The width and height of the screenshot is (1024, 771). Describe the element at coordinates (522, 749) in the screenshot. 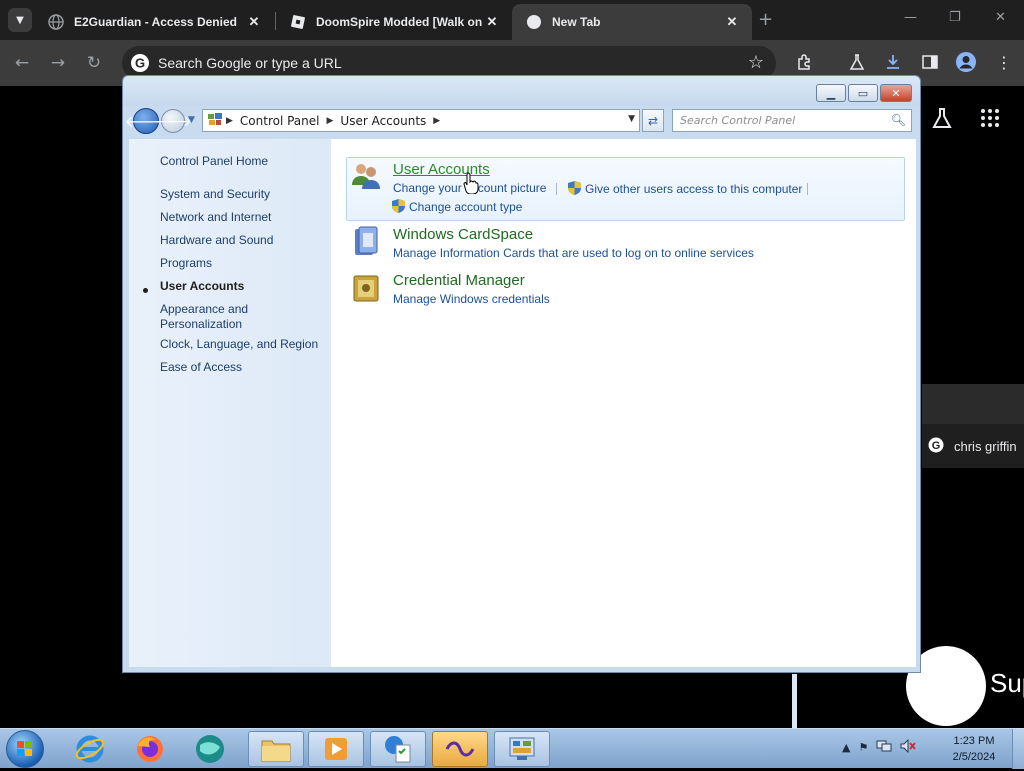

I see `control-panel-taskbar-icon` at that location.